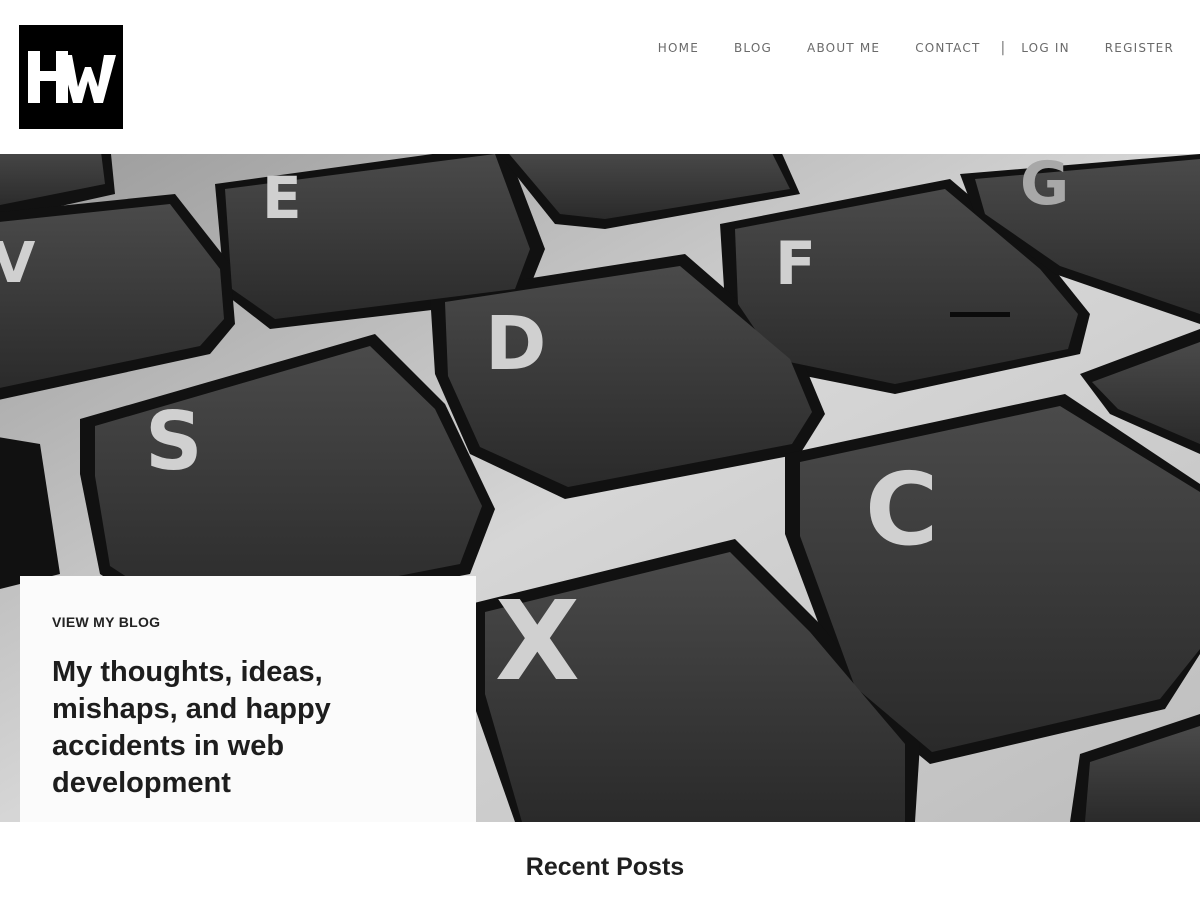 The image size is (1200, 900). What do you see at coordinates (753, 48) in the screenshot?
I see `nav-blog: BLOG` at bounding box center [753, 48].